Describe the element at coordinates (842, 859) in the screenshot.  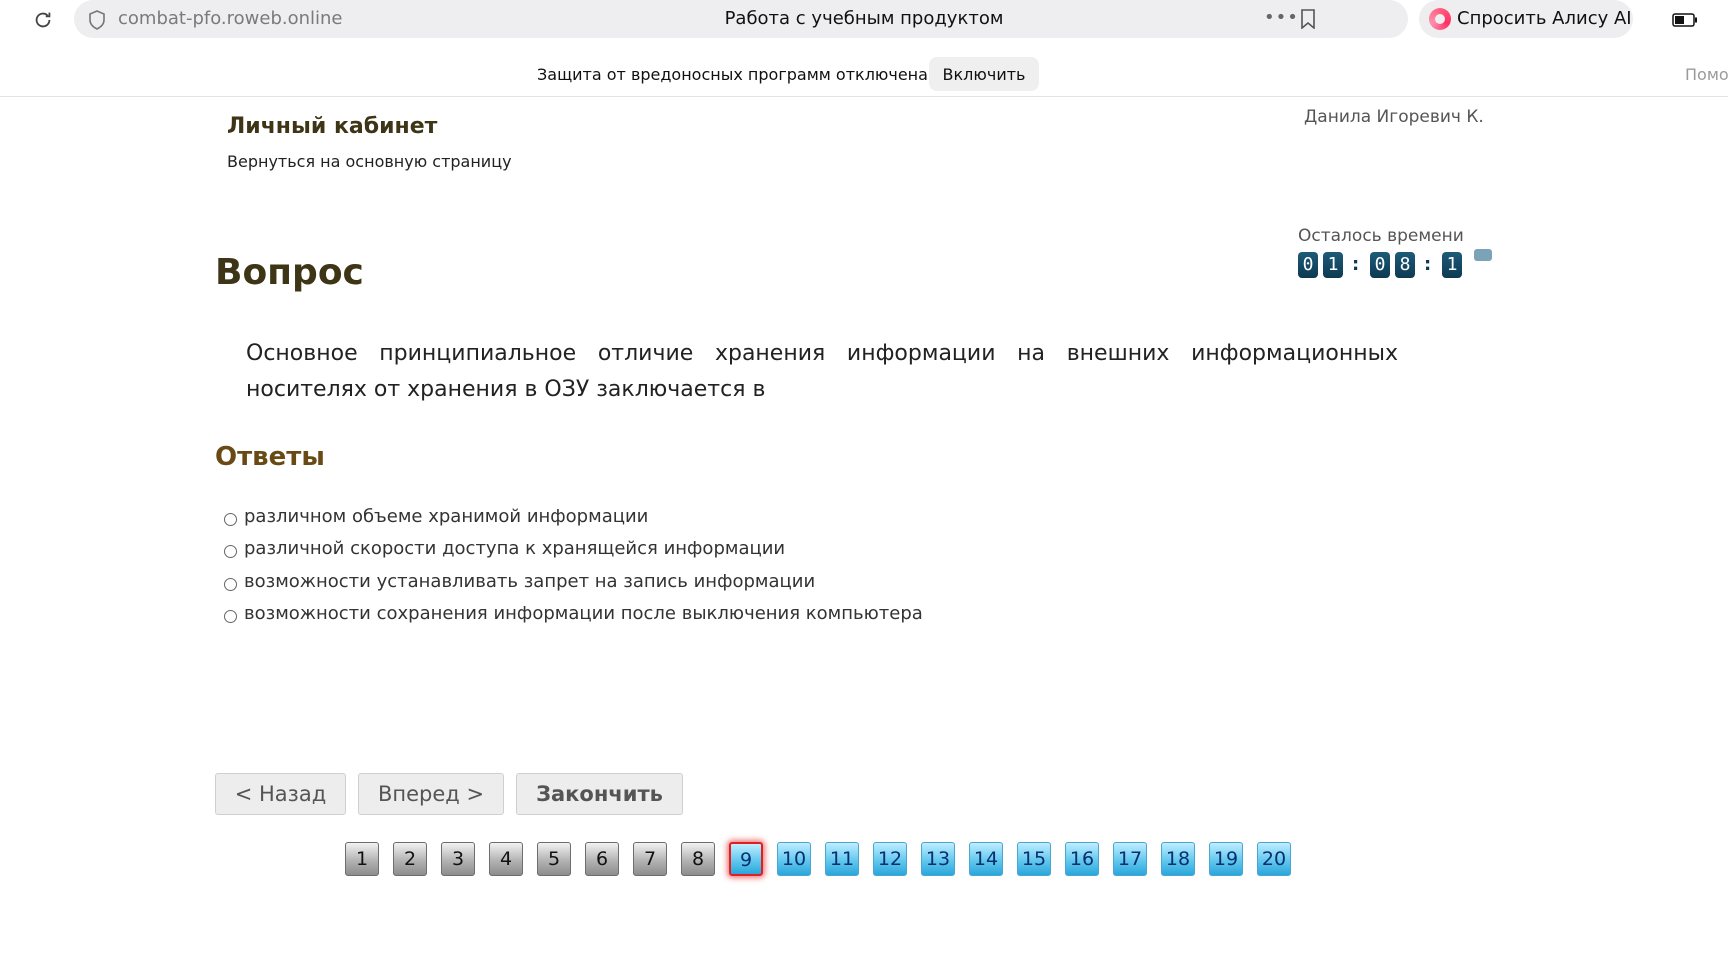
I see `page-button: 11` at that location.